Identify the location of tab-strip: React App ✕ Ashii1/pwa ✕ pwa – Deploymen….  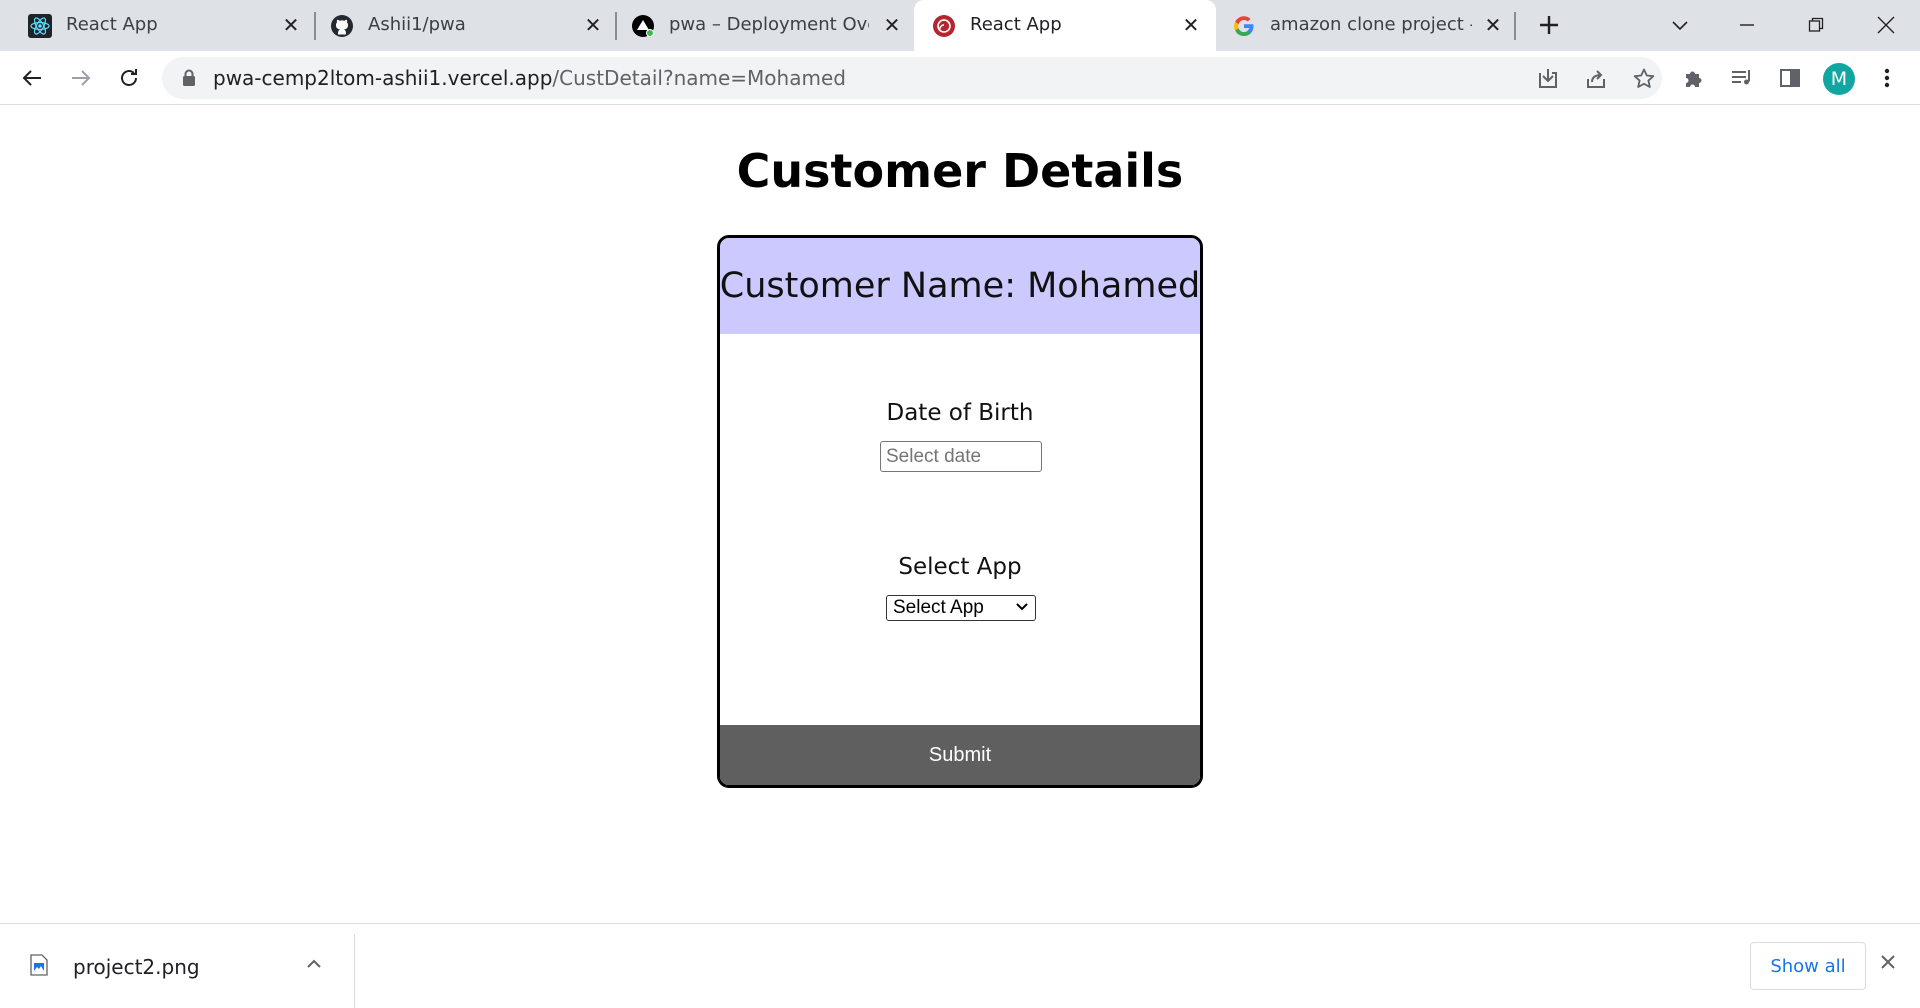
(960, 25).